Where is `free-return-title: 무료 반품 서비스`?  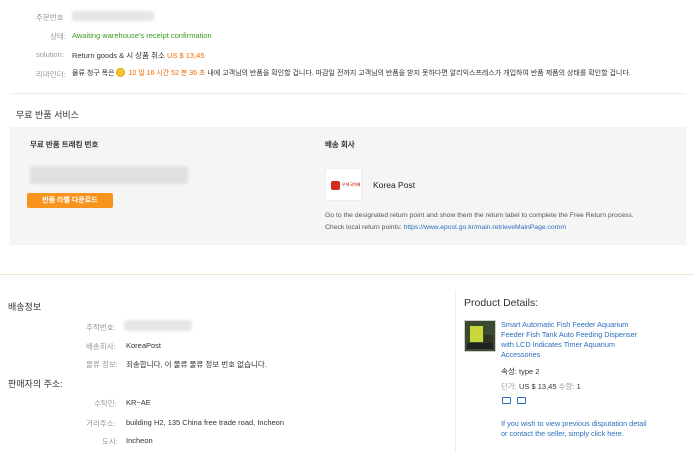 free-return-title: 무료 반품 서비스 is located at coordinates (47, 115).